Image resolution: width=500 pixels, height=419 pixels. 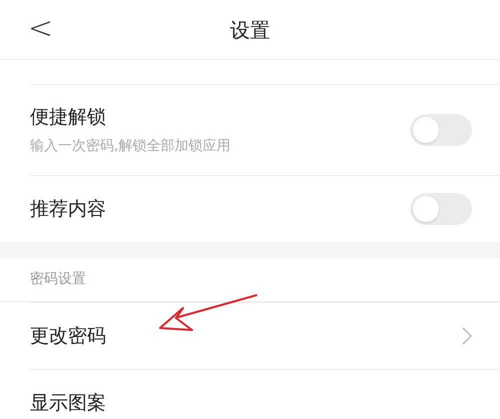 What do you see at coordinates (68, 209) in the screenshot?
I see `setting-title: 推荐内容` at bounding box center [68, 209].